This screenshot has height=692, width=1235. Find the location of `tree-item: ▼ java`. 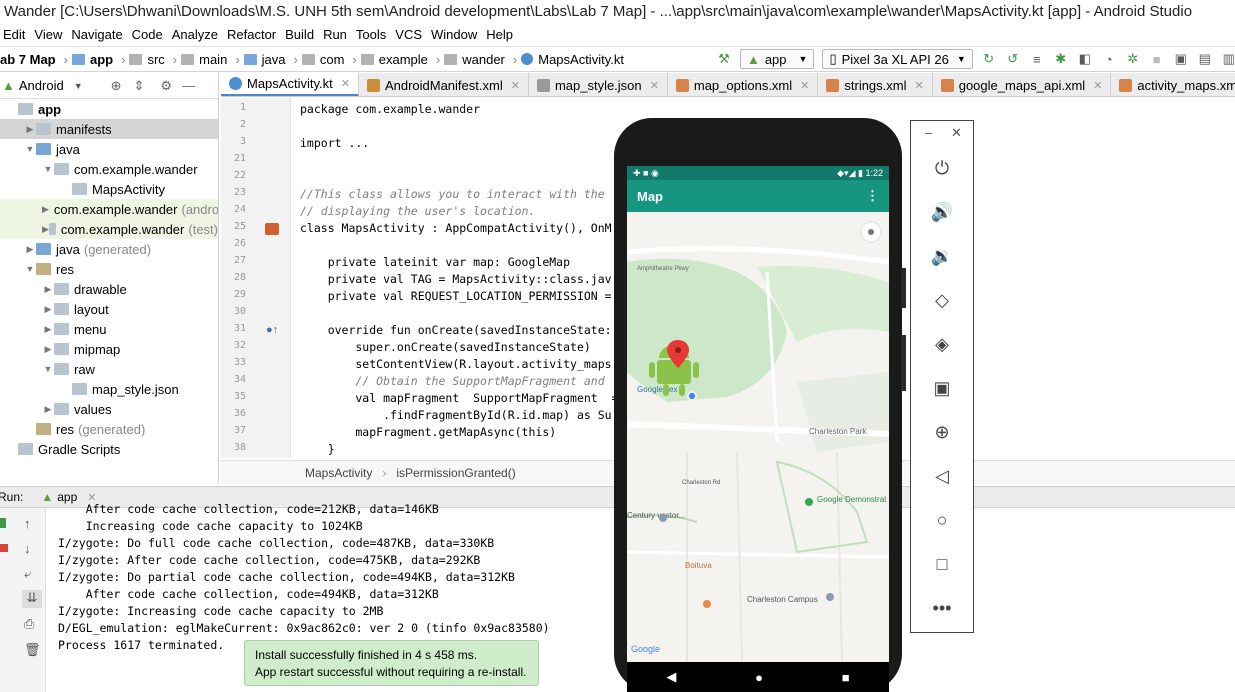

tree-item: ▼ java is located at coordinates (109, 149).